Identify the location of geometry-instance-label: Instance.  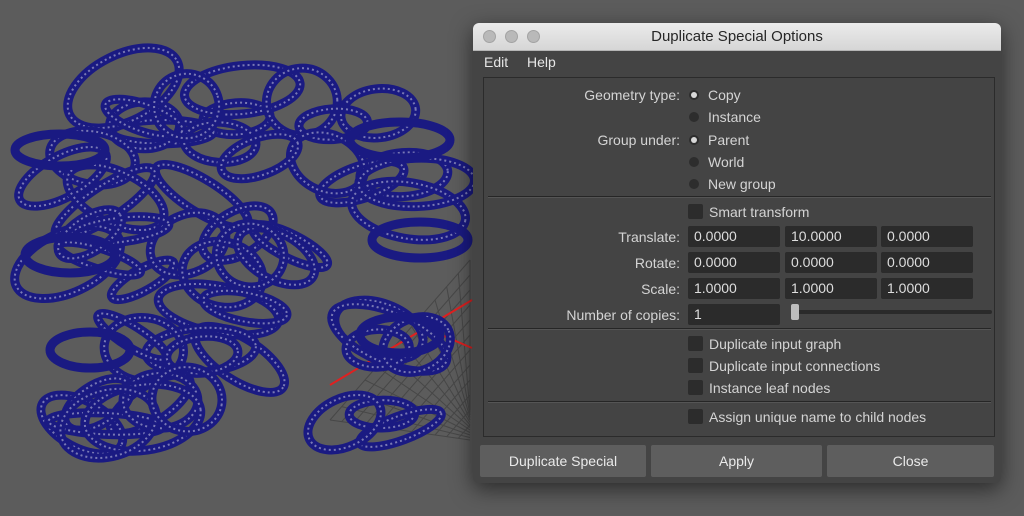
(734, 117).